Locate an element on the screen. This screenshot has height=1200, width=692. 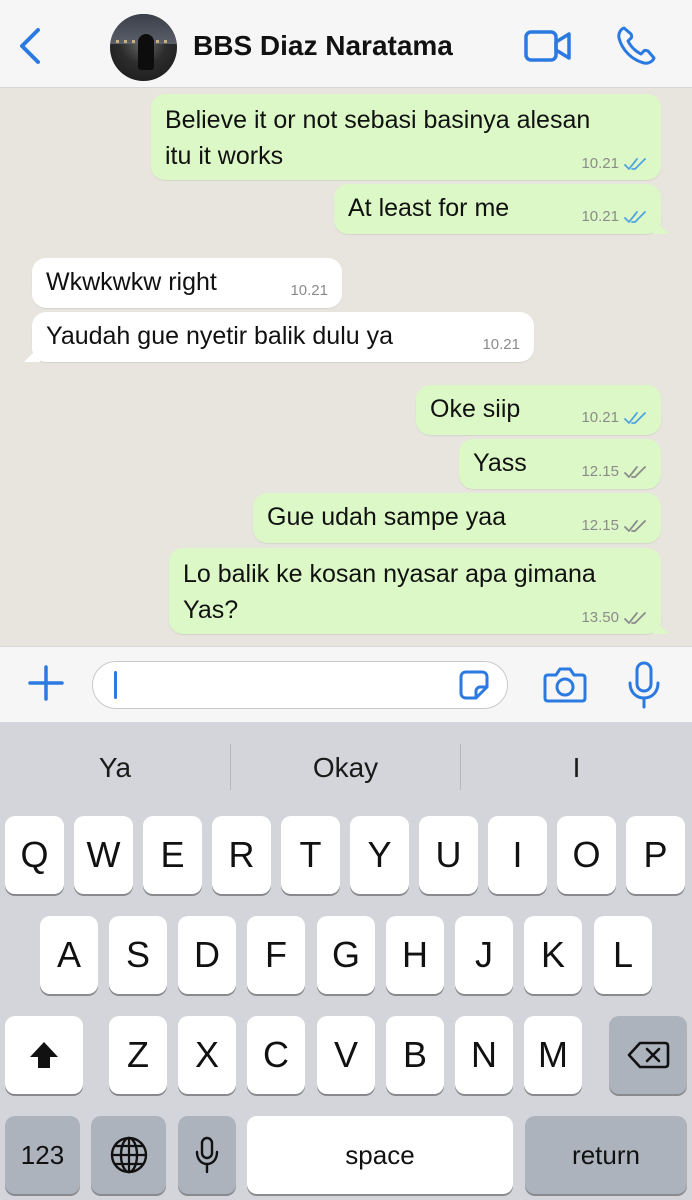
key: L is located at coordinates (623, 955).